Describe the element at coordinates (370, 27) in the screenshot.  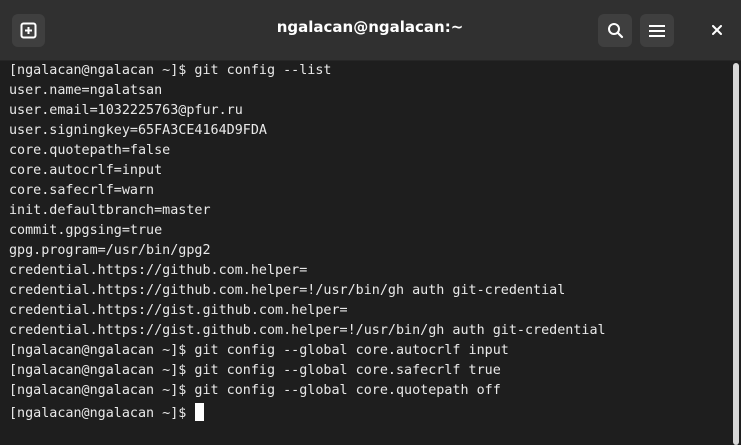
I see `window-title: ngalacan@ngalacan:~` at that location.